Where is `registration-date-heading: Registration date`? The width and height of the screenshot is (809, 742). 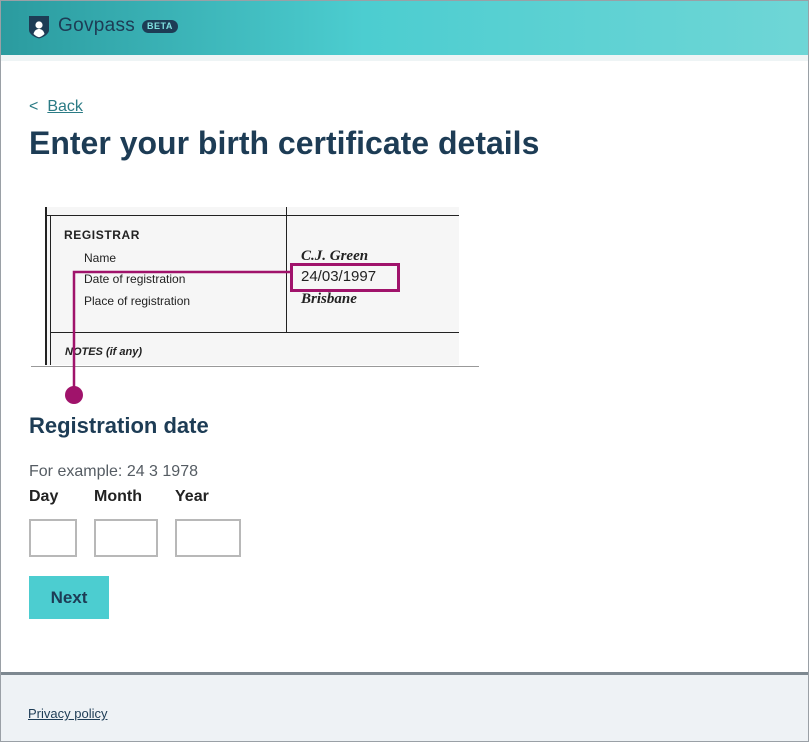
registration-date-heading: Registration date is located at coordinates (119, 425).